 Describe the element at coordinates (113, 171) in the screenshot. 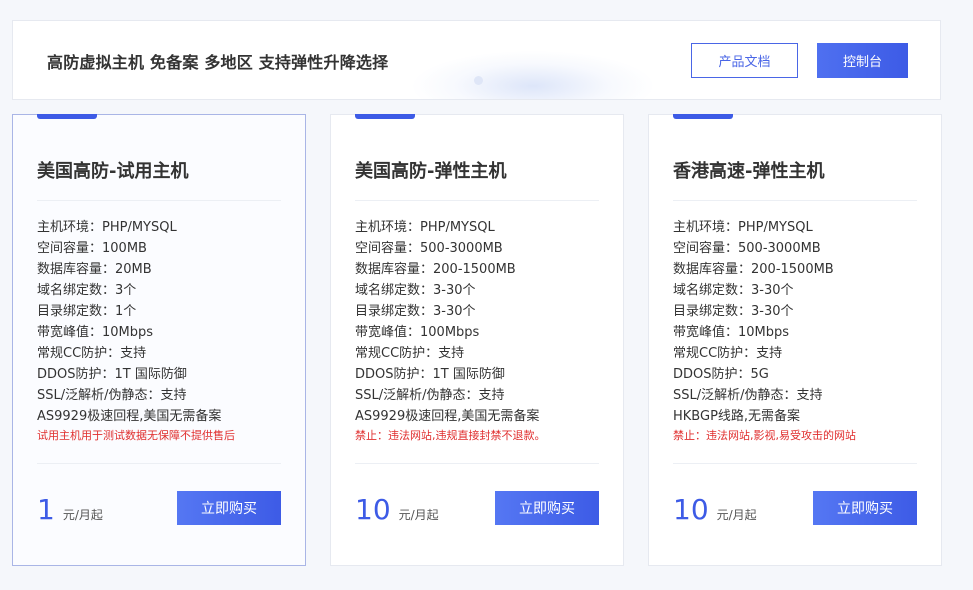

I see `plan-title: 美国高防-试用主机` at that location.